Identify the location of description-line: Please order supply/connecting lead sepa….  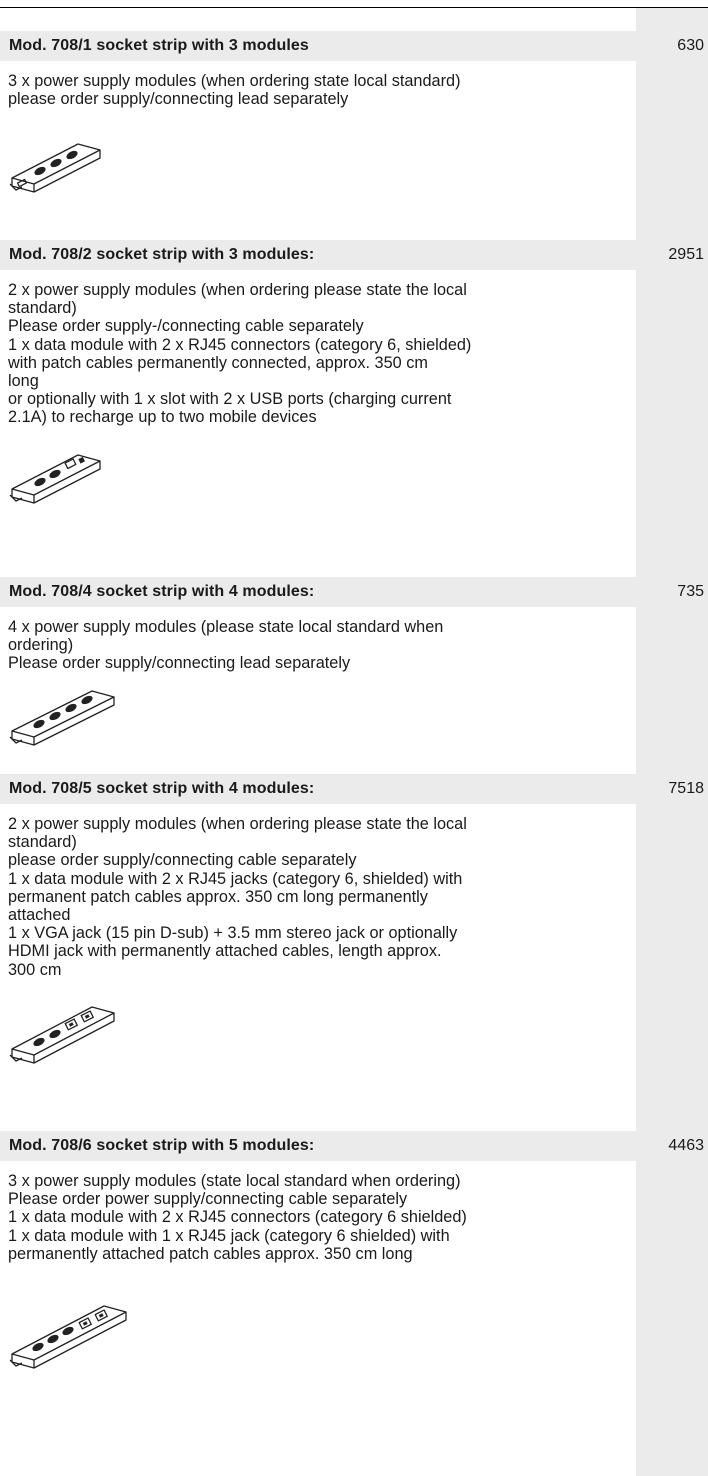
(179, 663).